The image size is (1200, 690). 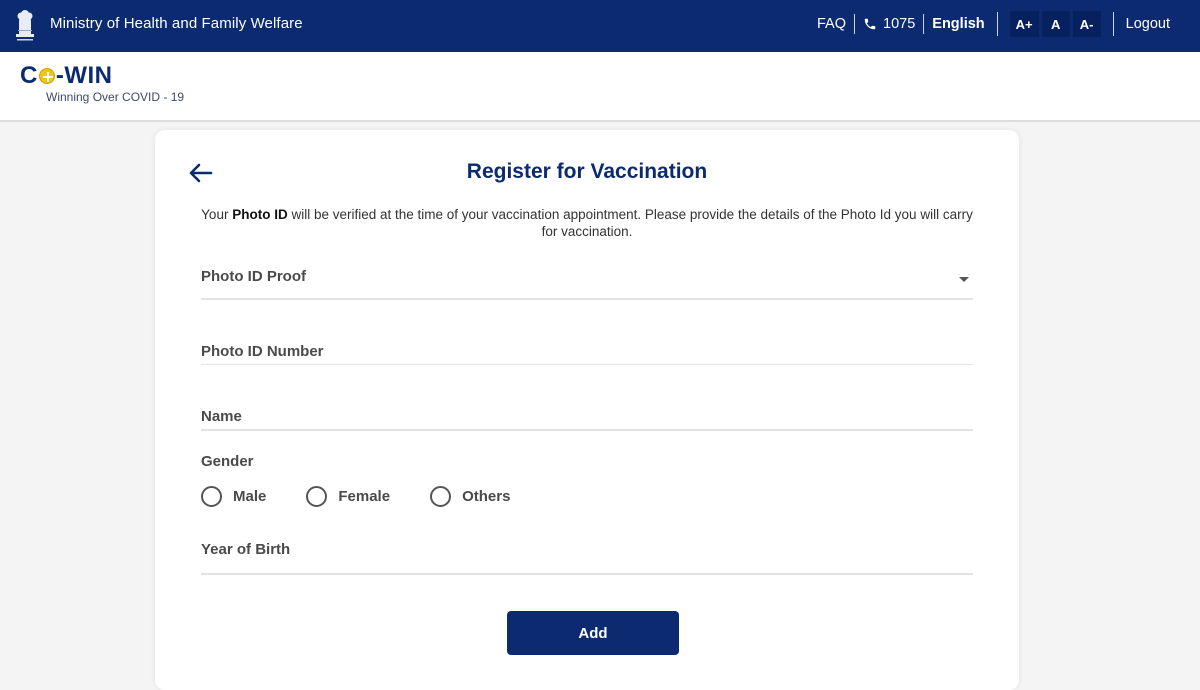 I want to click on logo-text-suffix: -WIN, so click(x=84, y=75).